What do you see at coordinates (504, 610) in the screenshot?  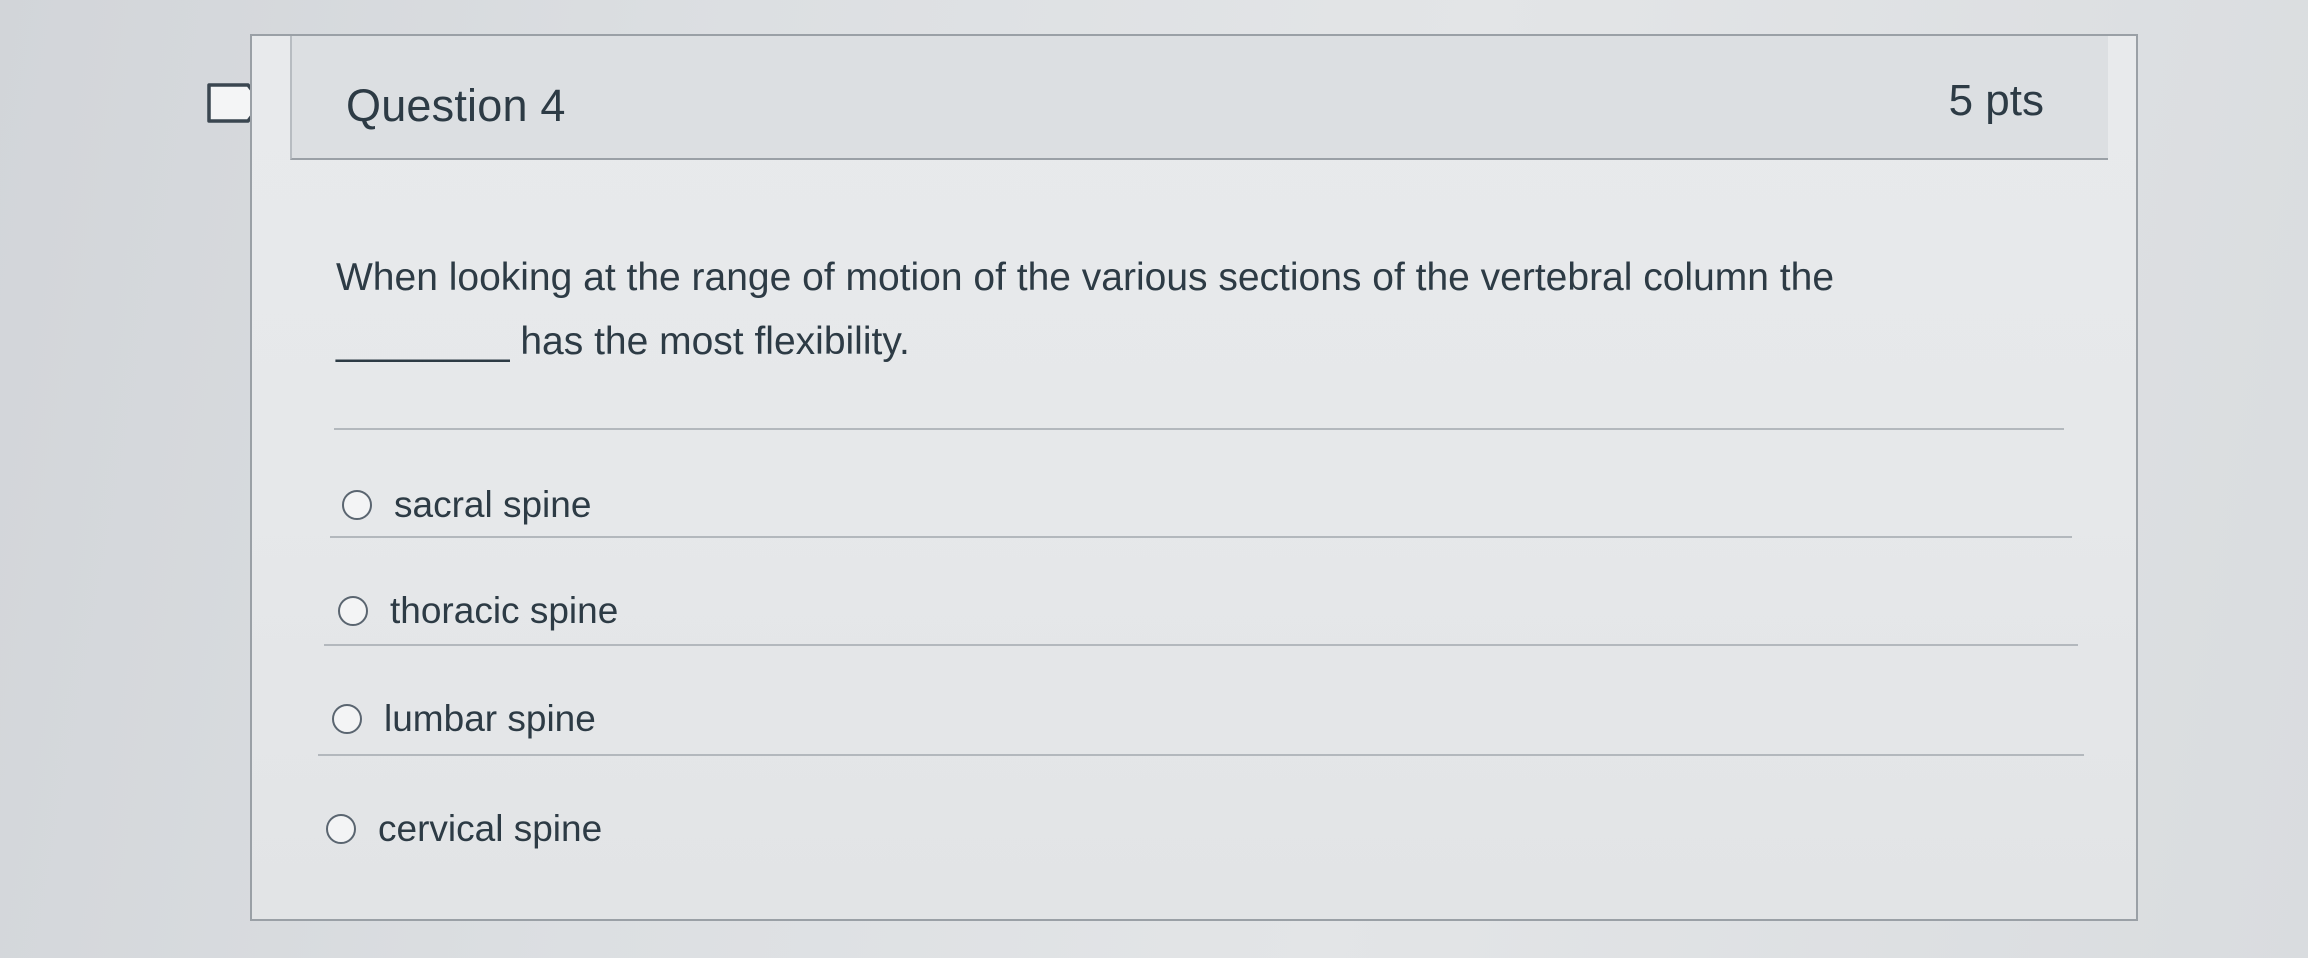 I see `answer-label: thoracic spine` at bounding box center [504, 610].